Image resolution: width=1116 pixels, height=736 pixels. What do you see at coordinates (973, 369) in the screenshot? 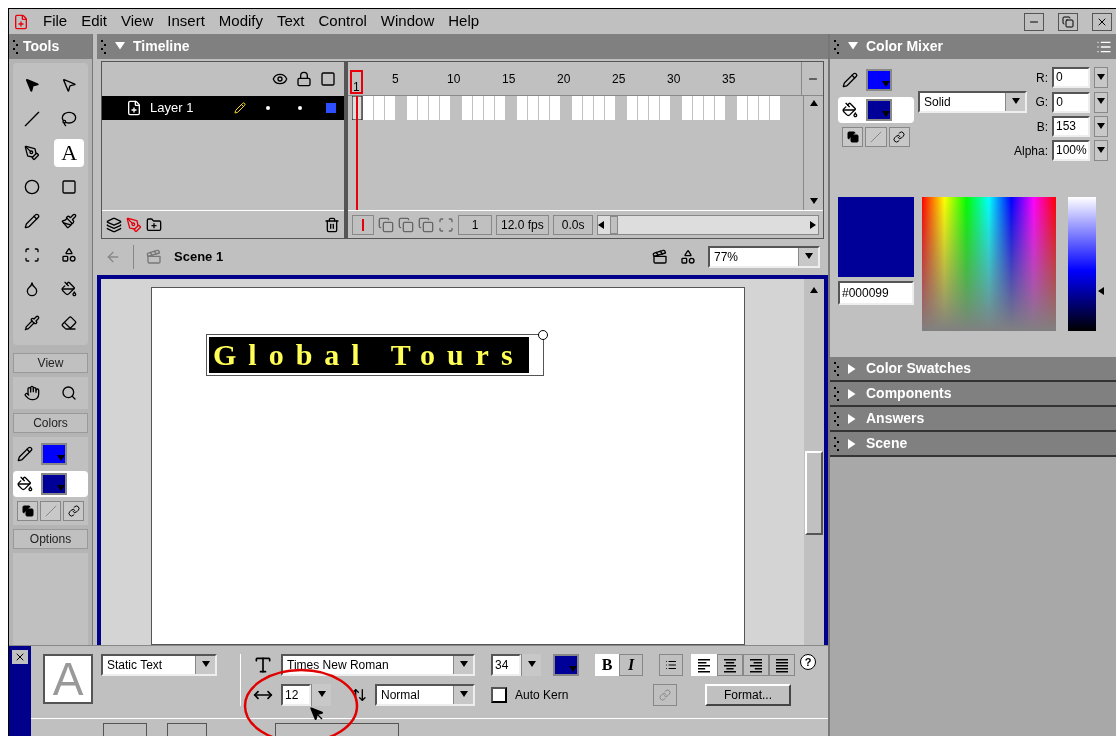
I see `collapsed-panel-header: Color Swatches` at bounding box center [973, 369].